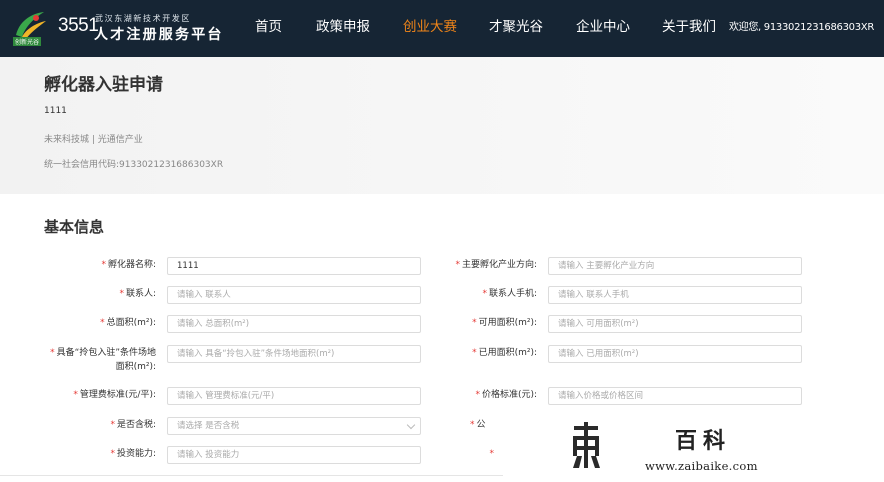 This screenshot has width=884, height=482. I want to click on field-label: * 主要孵化产业方向:, so click(496, 265).